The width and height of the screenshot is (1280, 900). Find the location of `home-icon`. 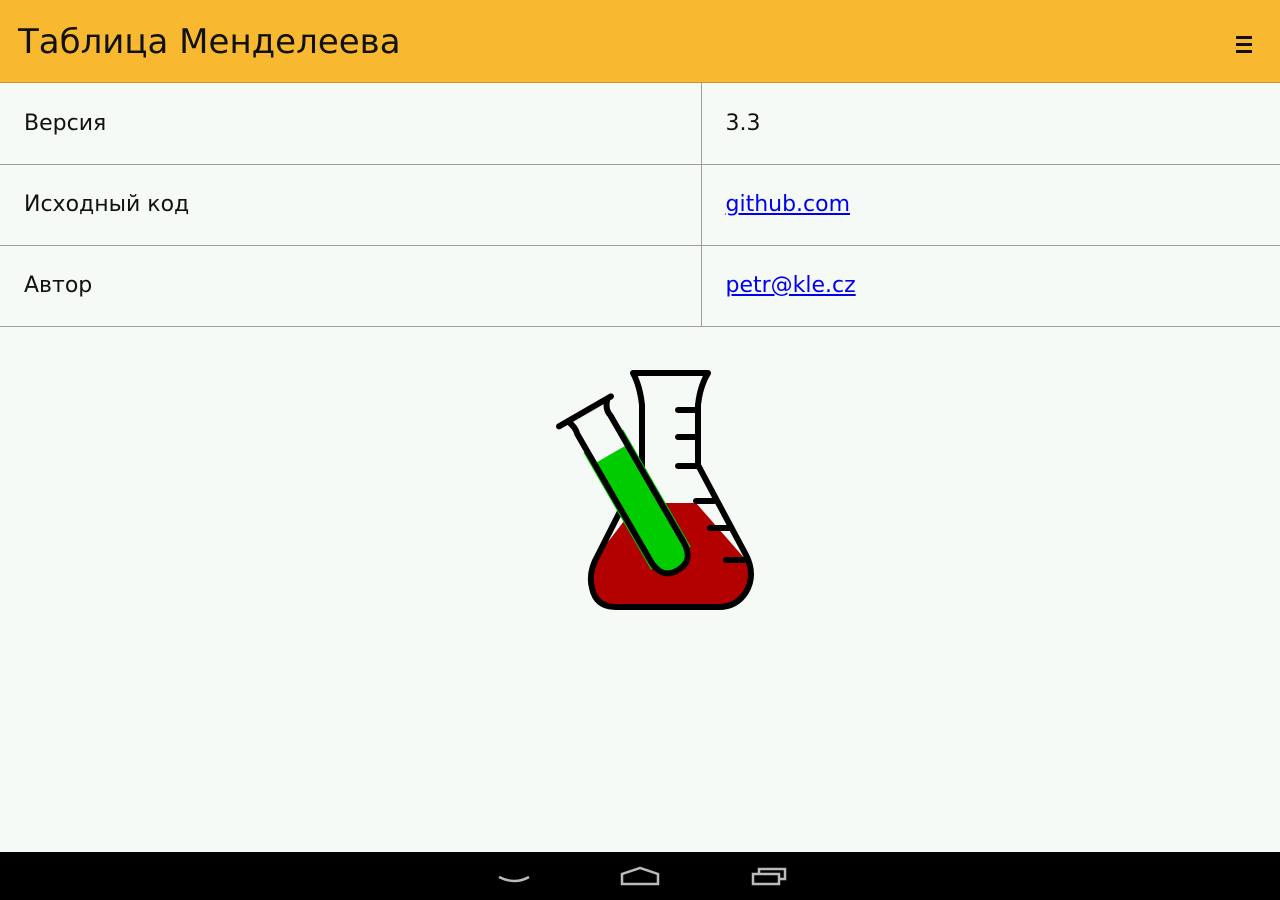

home-icon is located at coordinates (640, 877).